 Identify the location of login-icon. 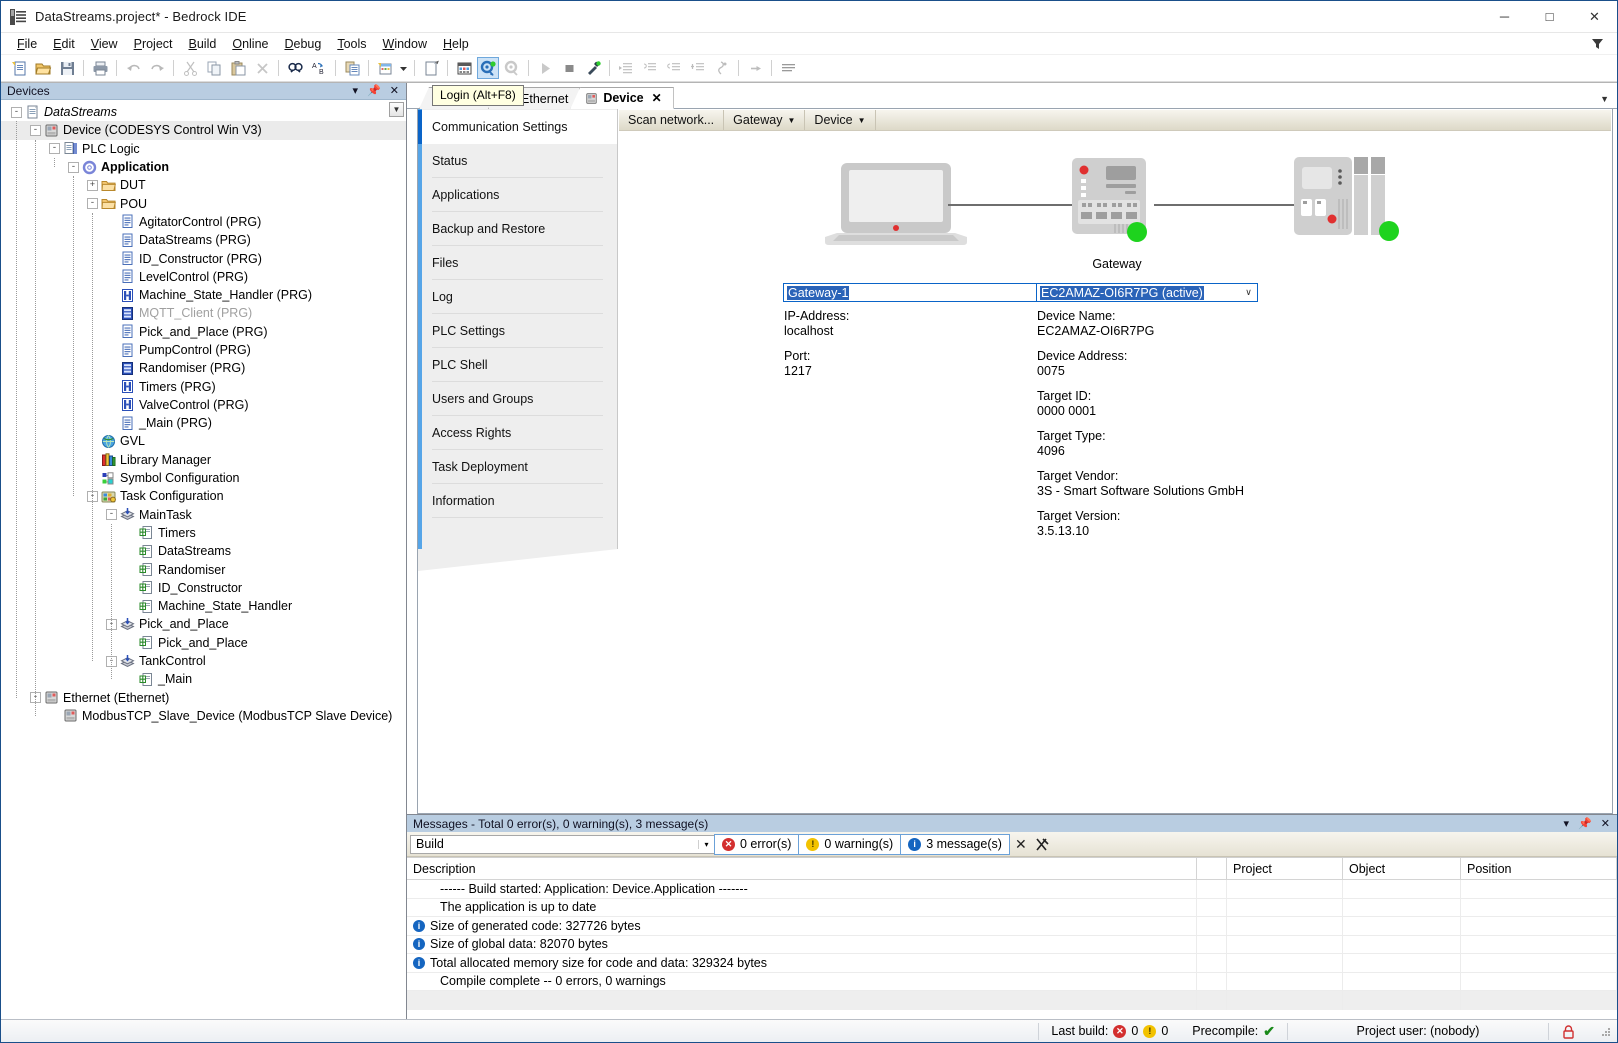
(488, 68).